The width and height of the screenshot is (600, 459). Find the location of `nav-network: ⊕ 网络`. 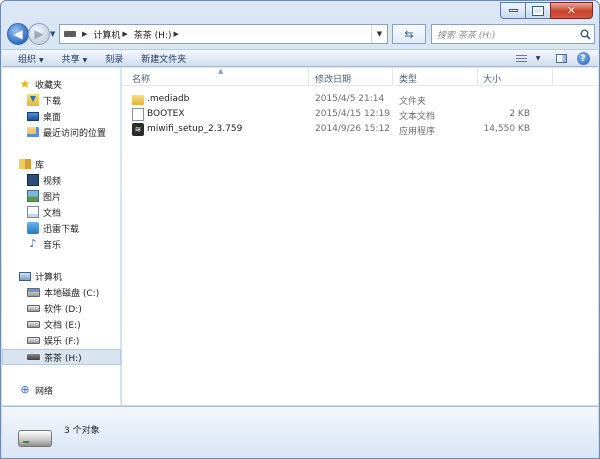

nav-network: ⊕ 网络 is located at coordinates (61, 390).